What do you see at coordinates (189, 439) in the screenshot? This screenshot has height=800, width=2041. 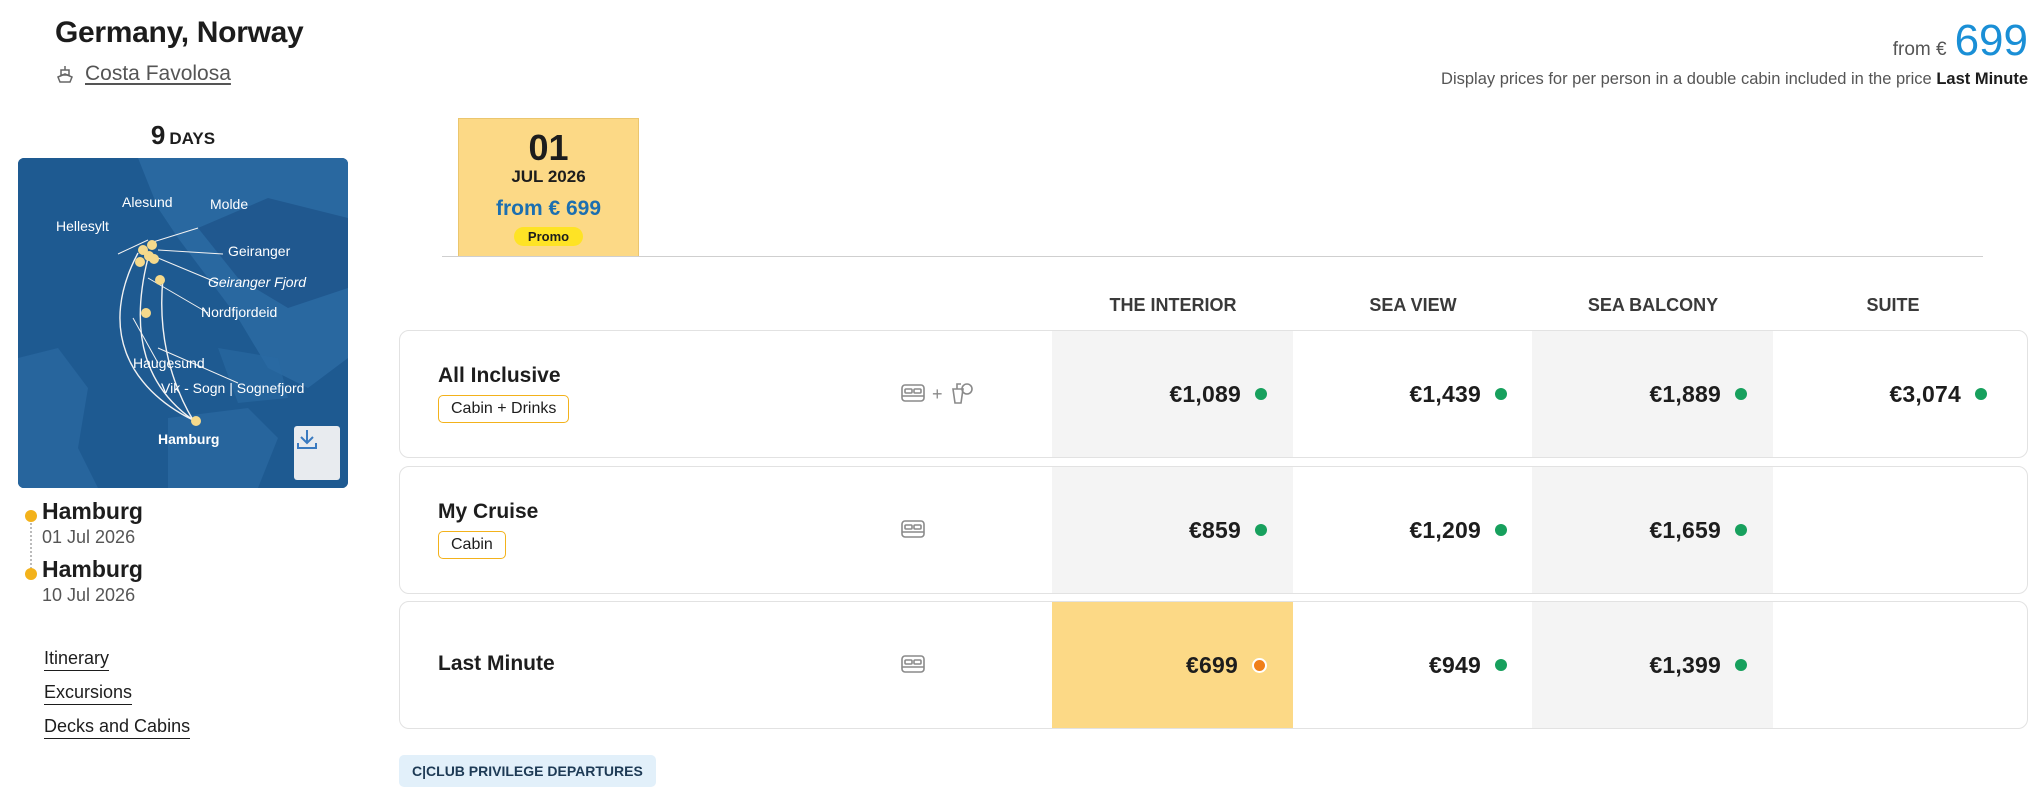 I see `map-label-hamburg: Hamburg` at bounding box center [189, 439].